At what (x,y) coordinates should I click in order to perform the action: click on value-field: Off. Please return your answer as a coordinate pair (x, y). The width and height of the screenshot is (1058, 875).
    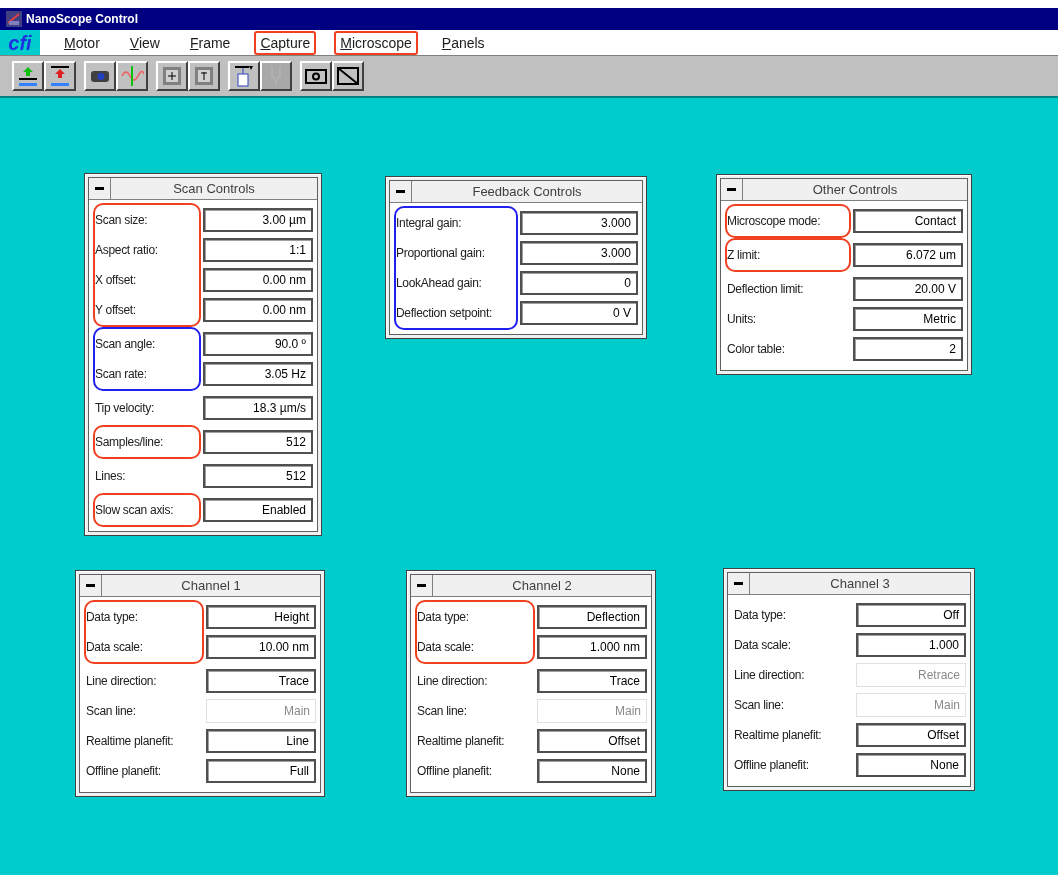
    Looking at the image, I should click on (911, 615).